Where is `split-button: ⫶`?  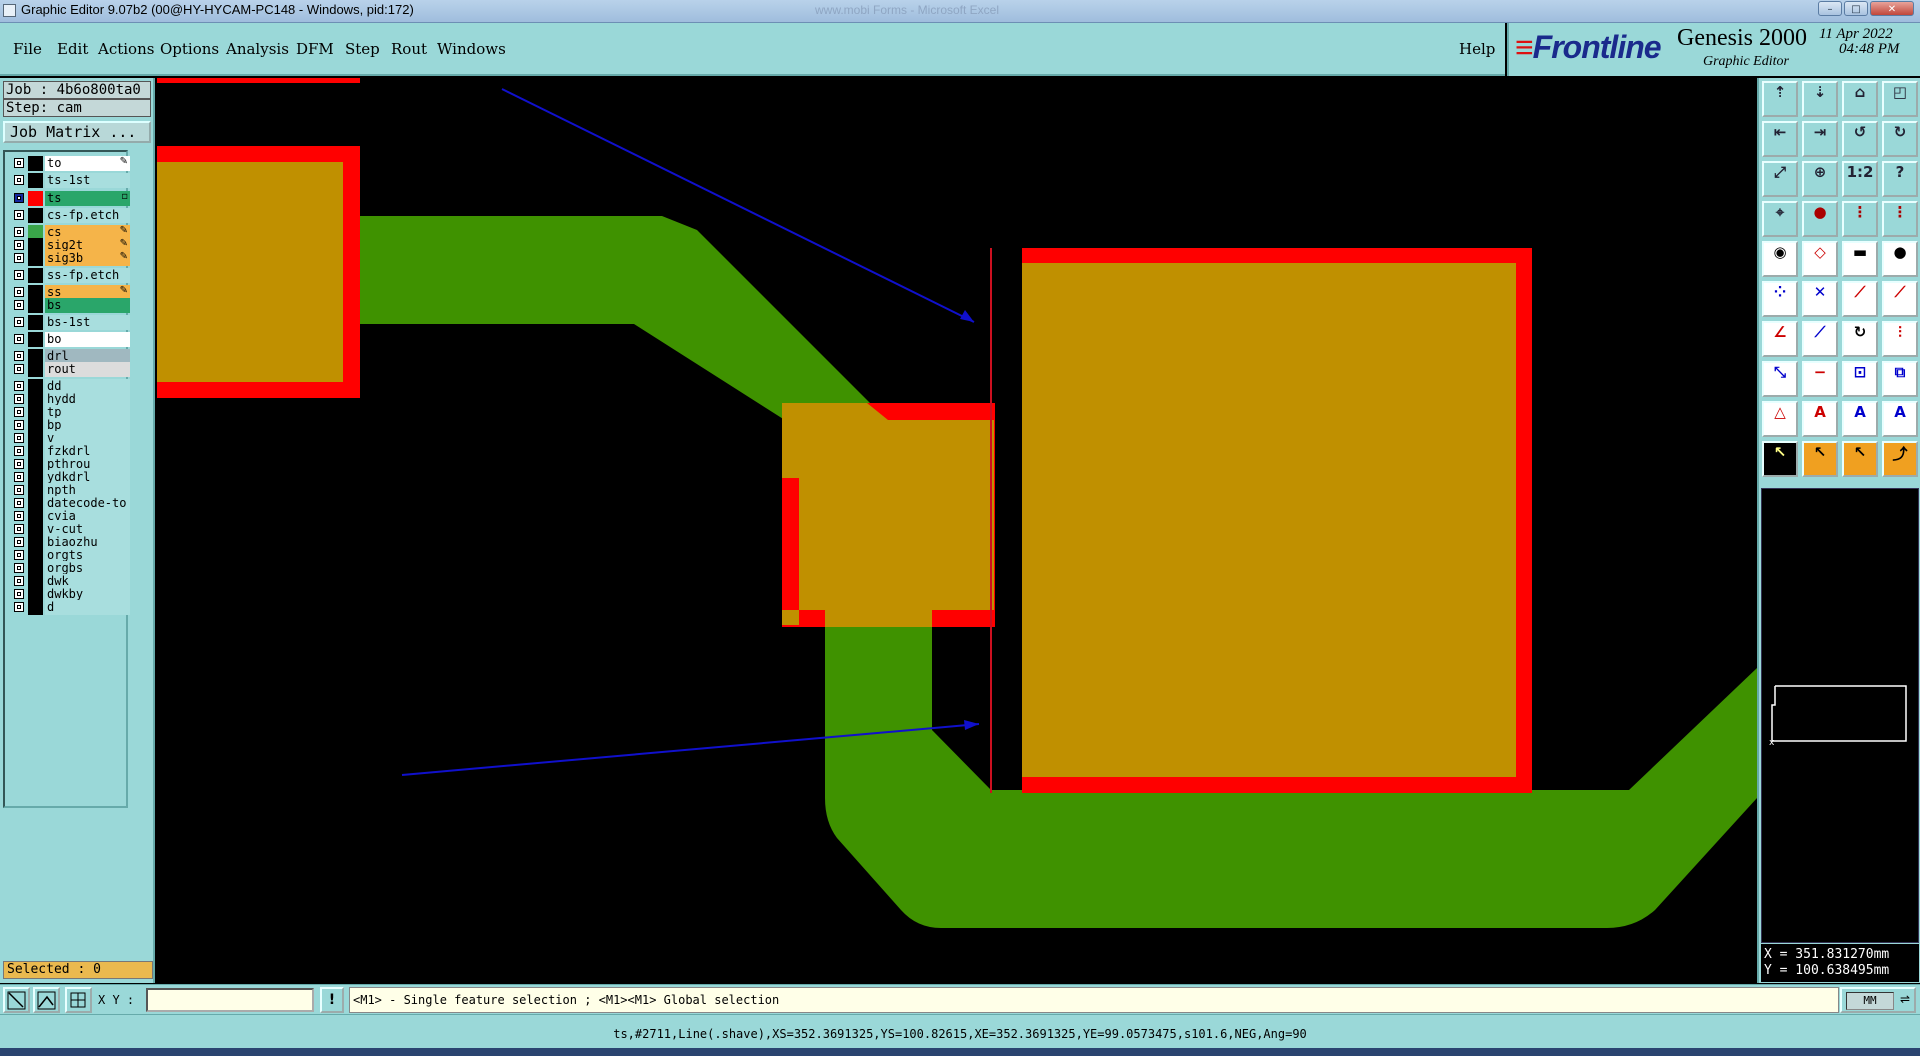 split-button: ⫶ is located at coordinates (1900, 339).